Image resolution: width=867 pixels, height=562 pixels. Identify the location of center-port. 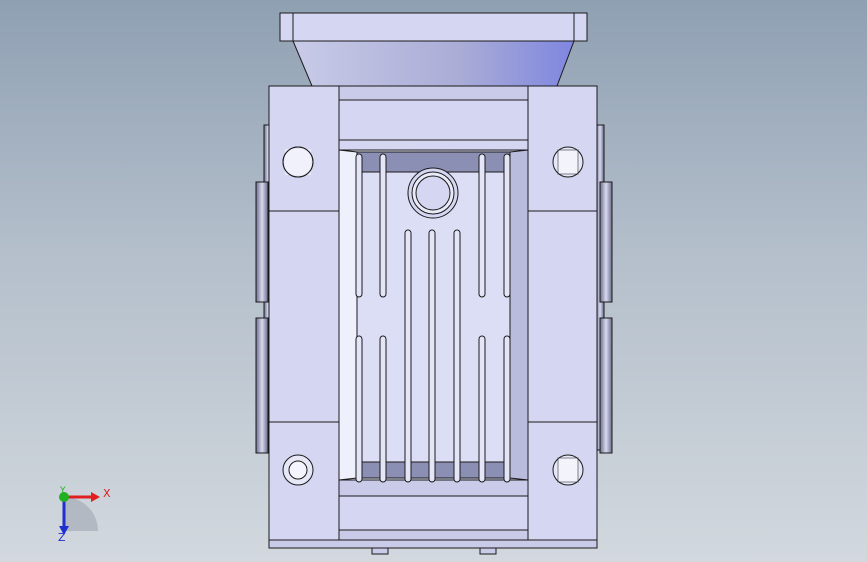
(433, 193).